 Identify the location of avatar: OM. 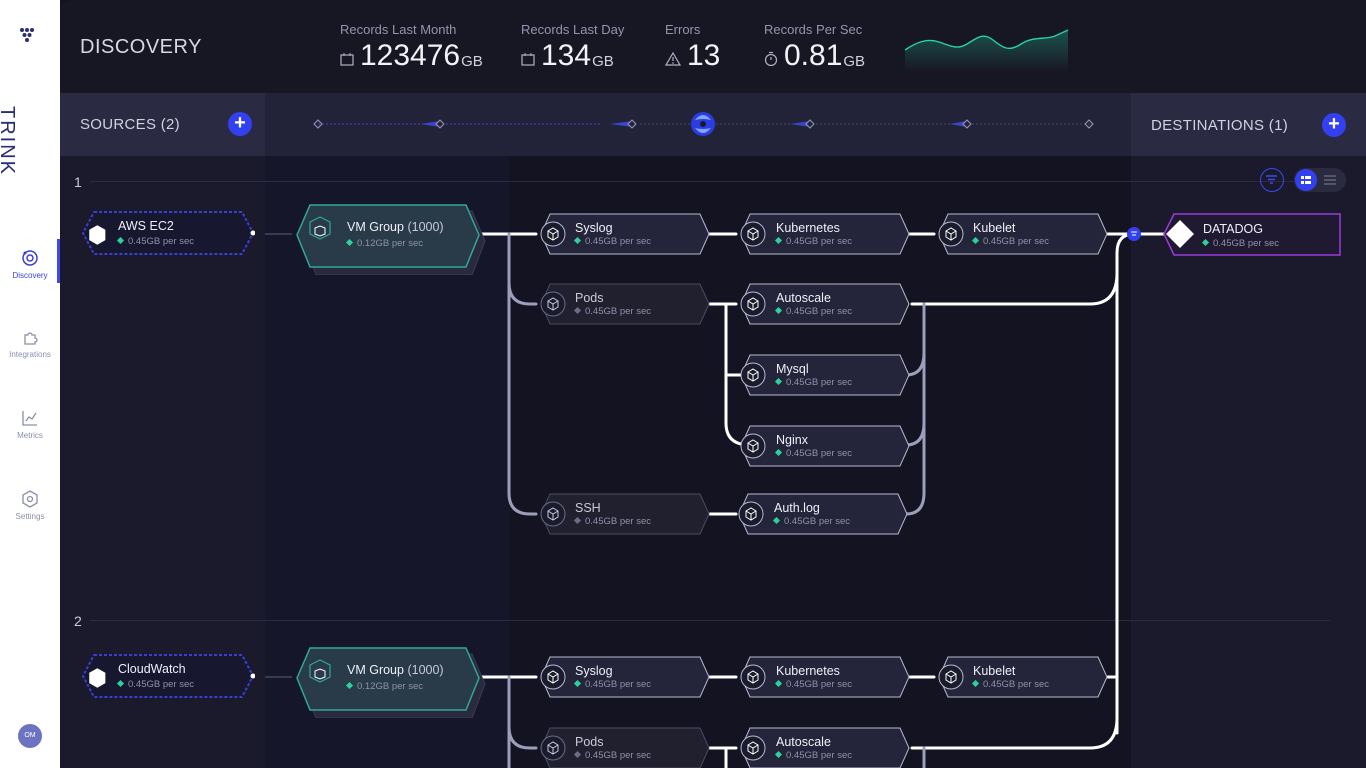
(30, 736).